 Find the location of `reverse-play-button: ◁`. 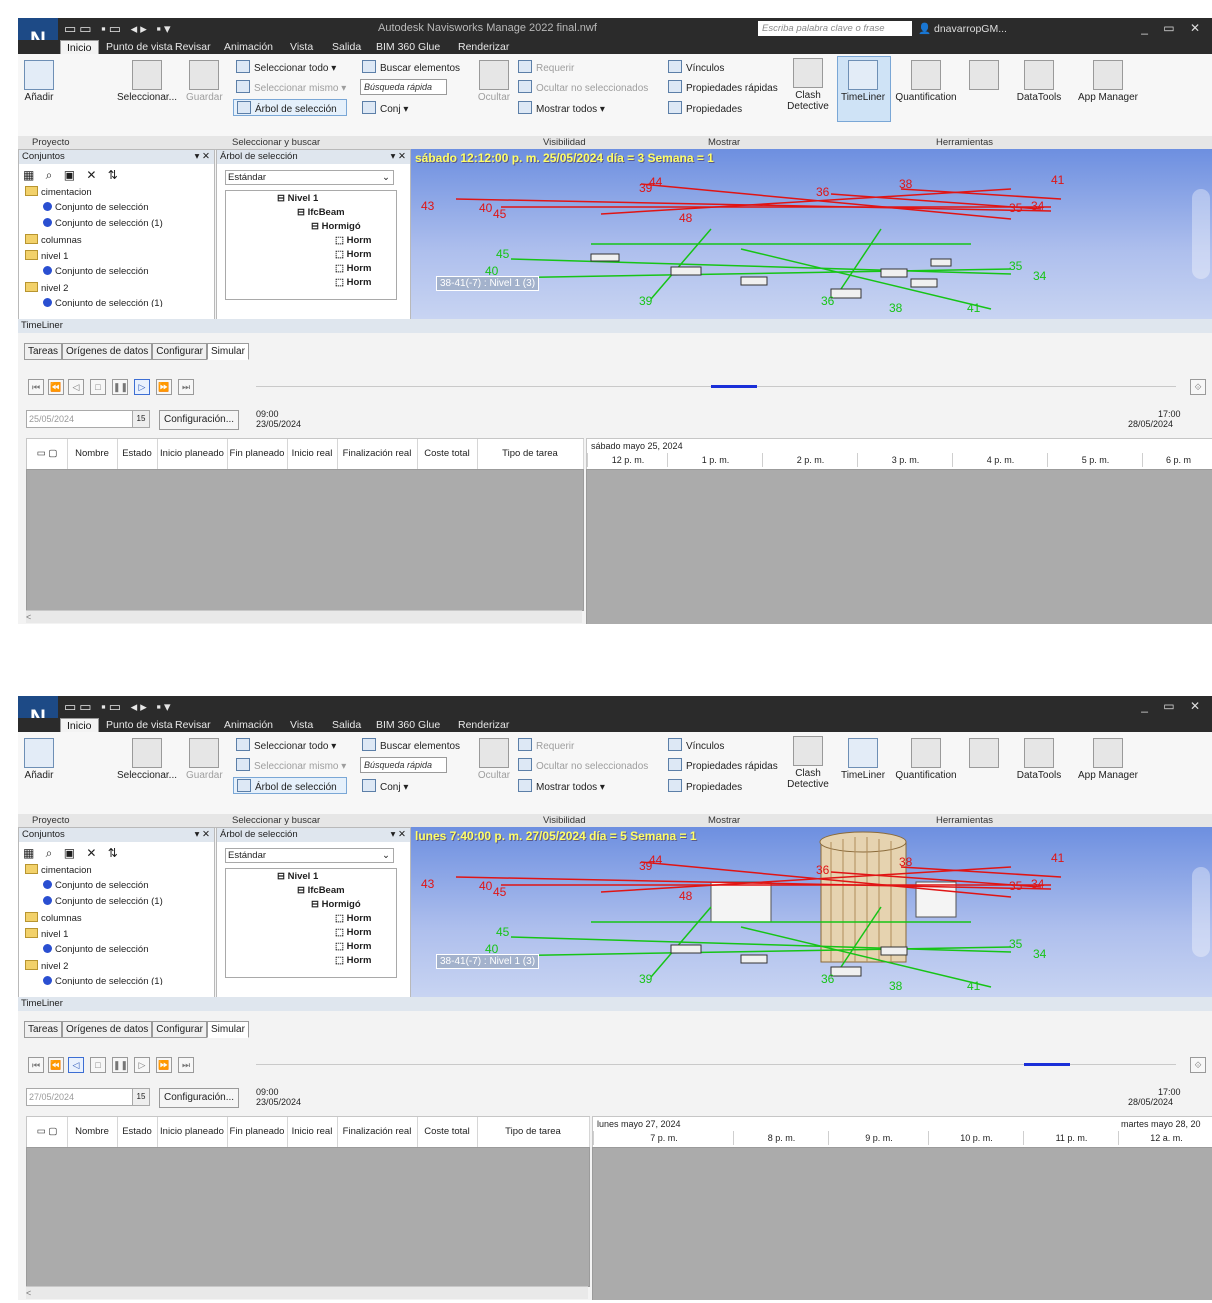

reverse-play-button: ◁ is located at coordinates (76, 1065).